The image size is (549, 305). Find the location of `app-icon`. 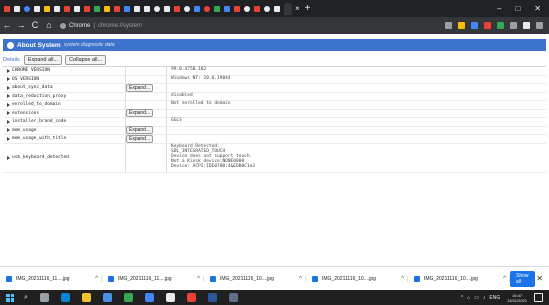

app-icon is located at coordinates (170, 297).